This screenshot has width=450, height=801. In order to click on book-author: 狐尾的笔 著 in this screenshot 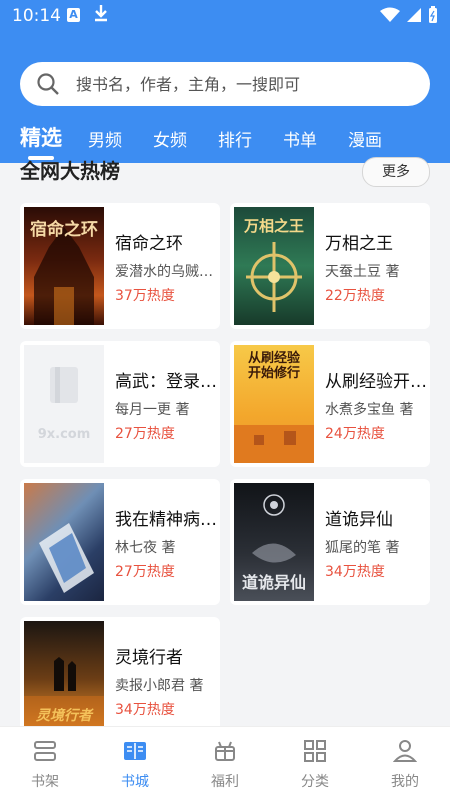, I will do `click(362, 548)`.